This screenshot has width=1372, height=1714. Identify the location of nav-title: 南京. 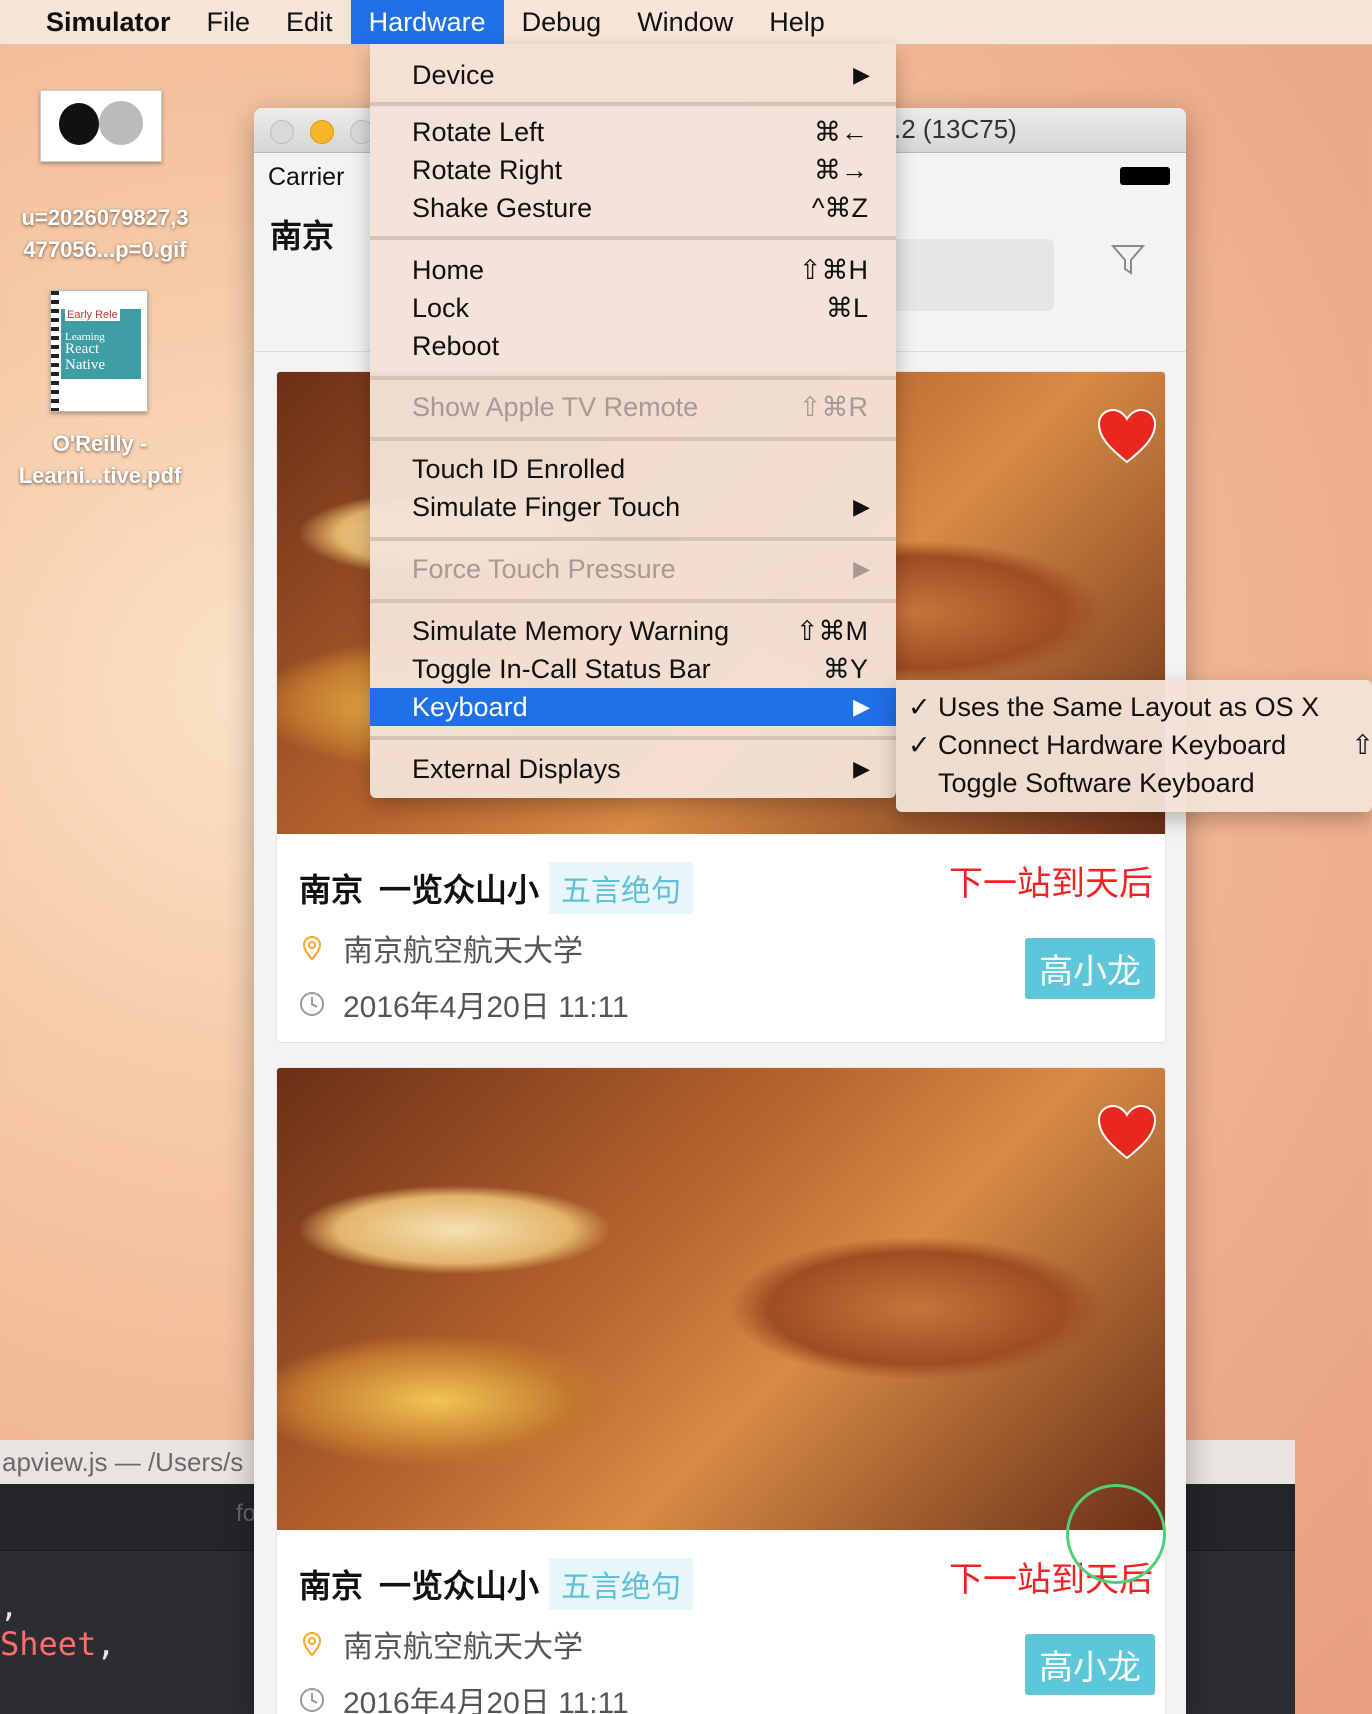
(302, 234).